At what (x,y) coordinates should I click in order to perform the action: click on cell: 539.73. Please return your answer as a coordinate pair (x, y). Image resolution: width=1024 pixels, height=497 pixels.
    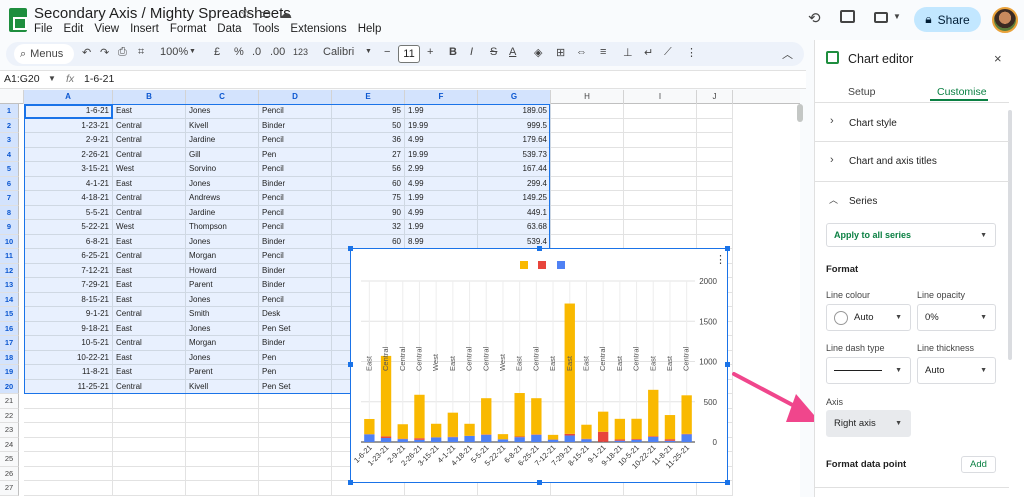
    Looking at the image, I should click on (514, 154).